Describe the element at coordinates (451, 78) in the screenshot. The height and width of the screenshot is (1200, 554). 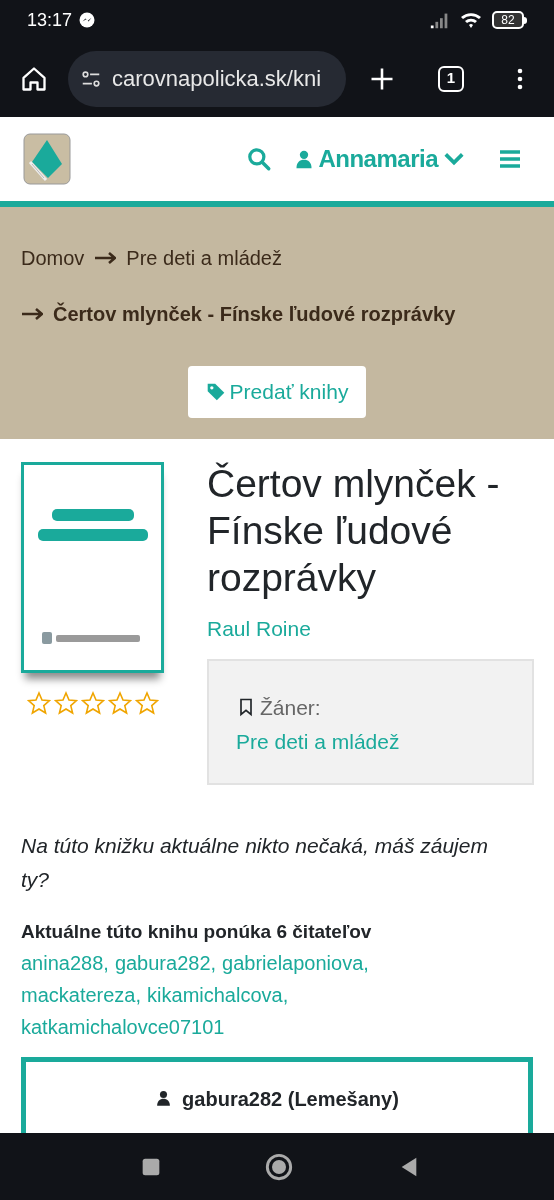
I see `tab-count-button: 1` at that location.